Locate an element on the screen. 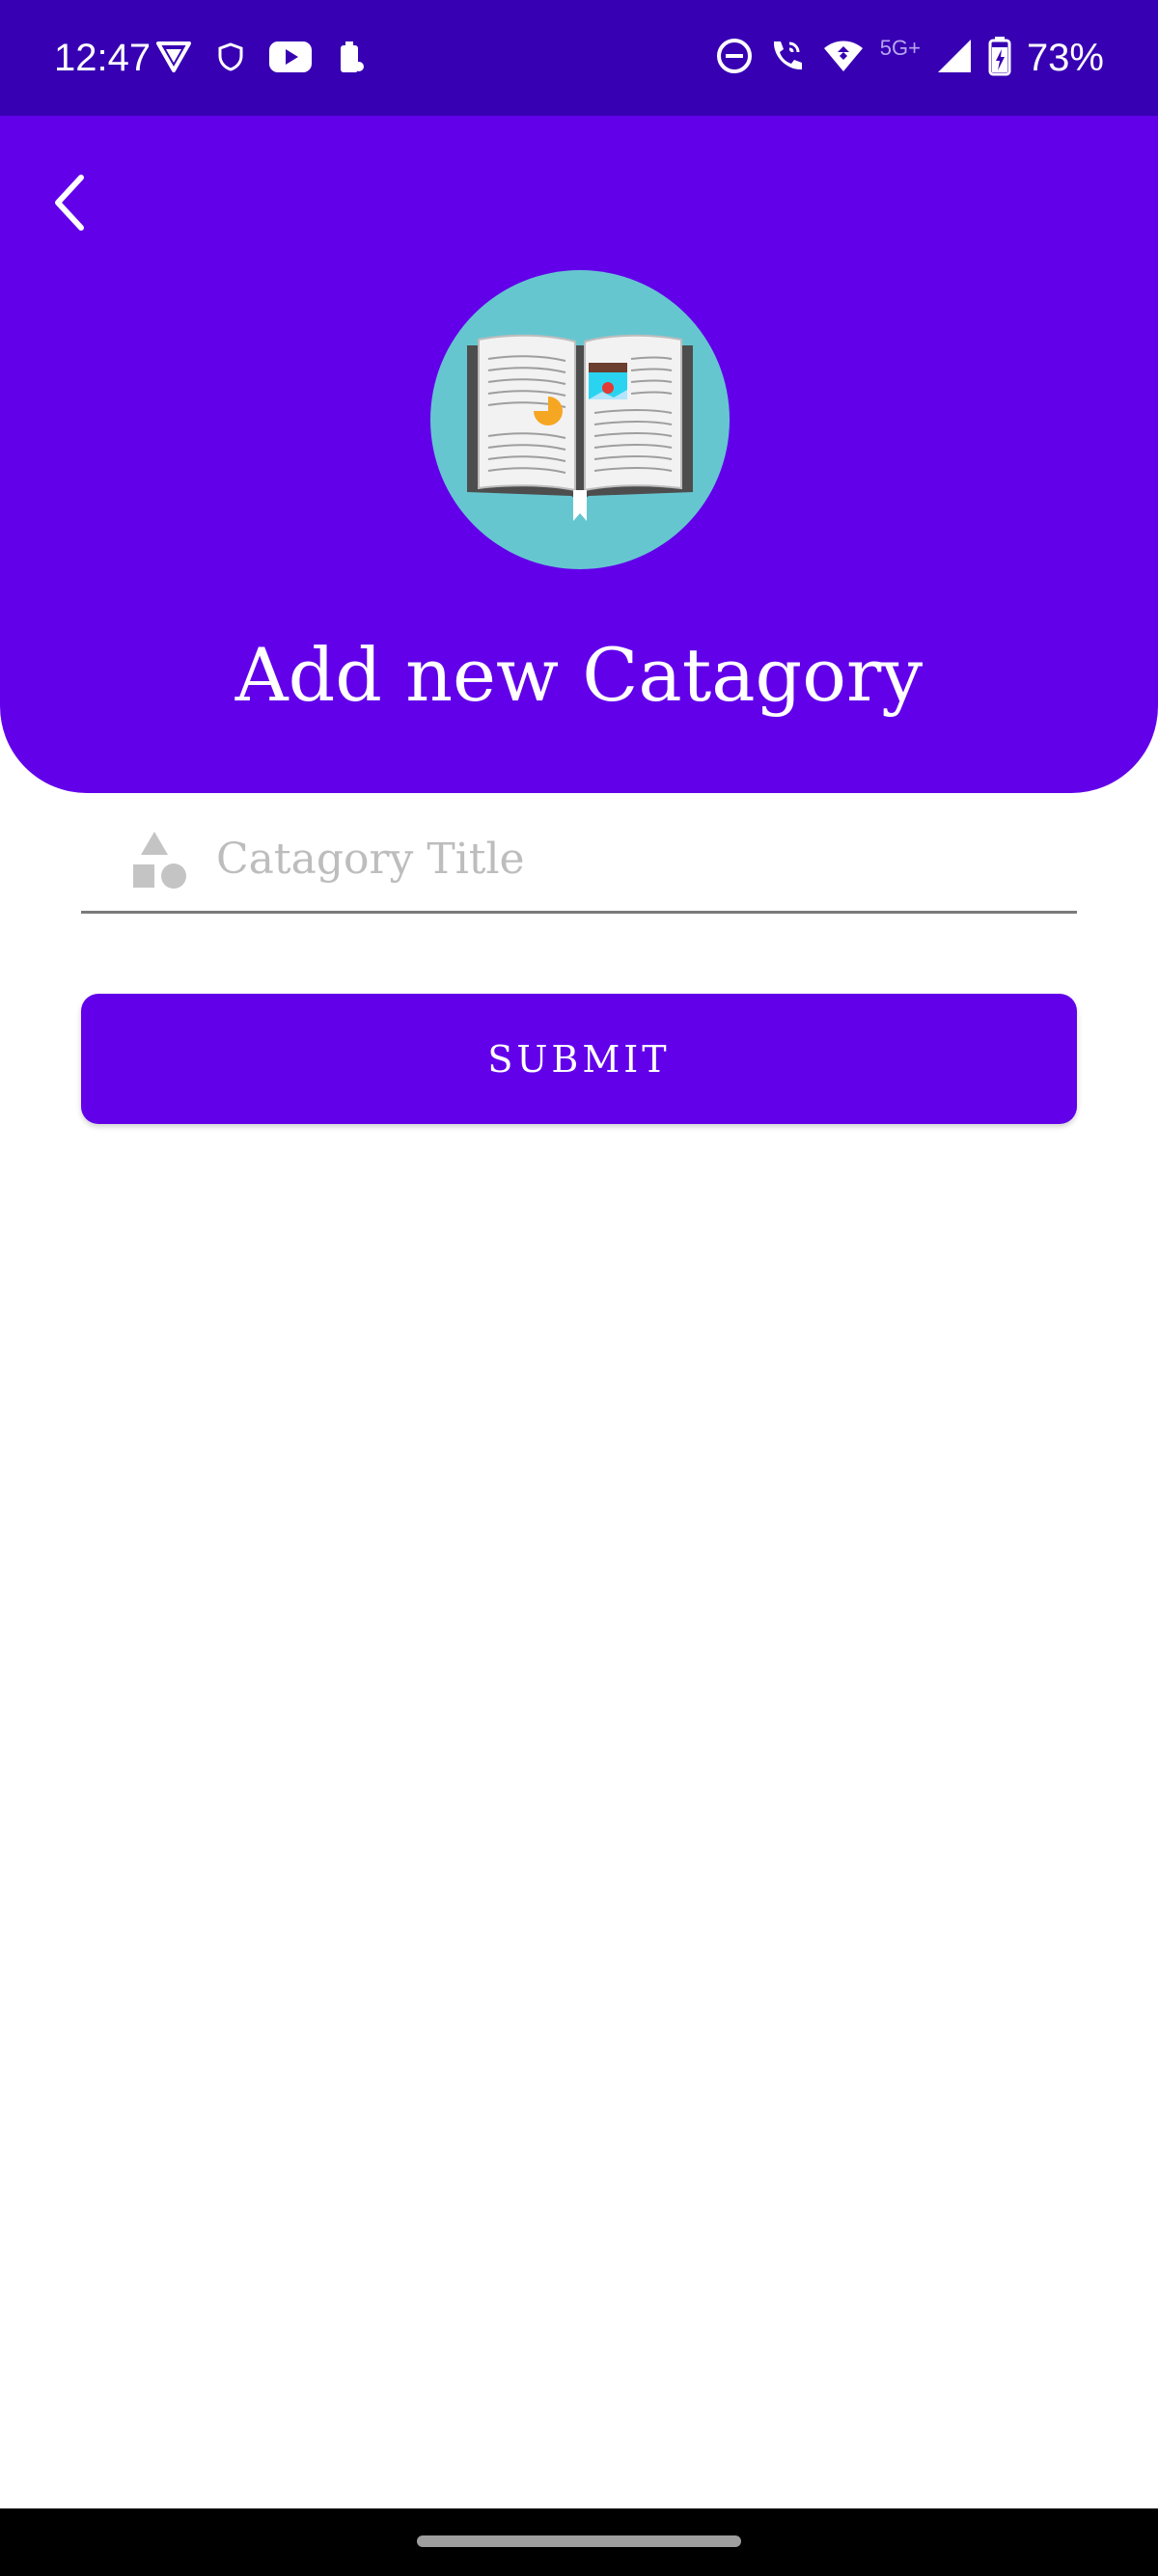  category-title-field is located at coordinates (579, 862).